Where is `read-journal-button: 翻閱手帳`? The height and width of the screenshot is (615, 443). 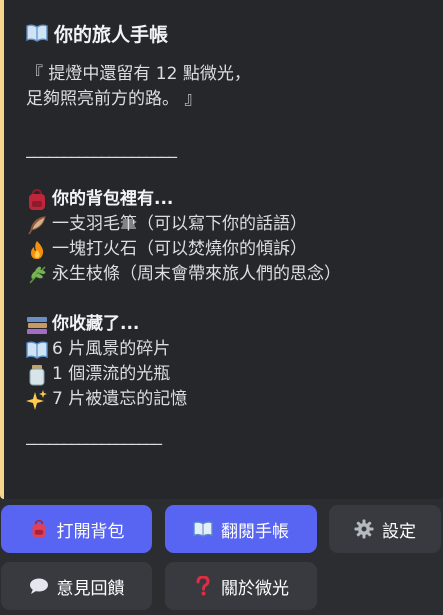
read-journal-button: 翻閱手帳 is located at coordinates (241, 529).